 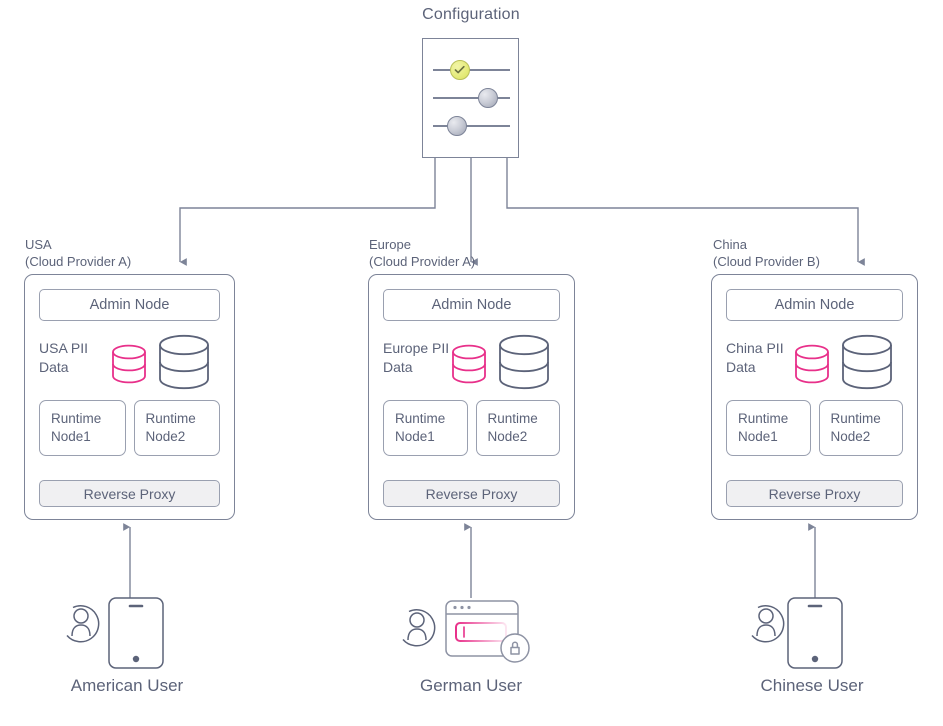 I want to click on user-icons-chinese, so click(x=812, y=633).